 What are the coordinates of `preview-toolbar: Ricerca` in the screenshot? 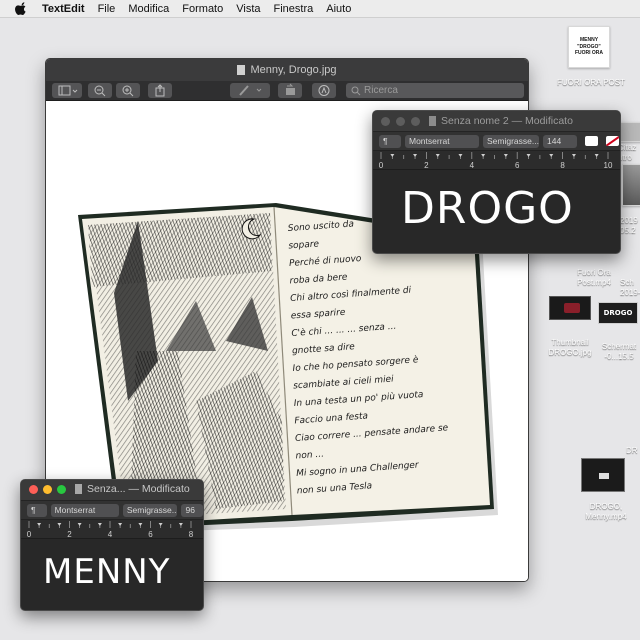 It's located at (287, 91).